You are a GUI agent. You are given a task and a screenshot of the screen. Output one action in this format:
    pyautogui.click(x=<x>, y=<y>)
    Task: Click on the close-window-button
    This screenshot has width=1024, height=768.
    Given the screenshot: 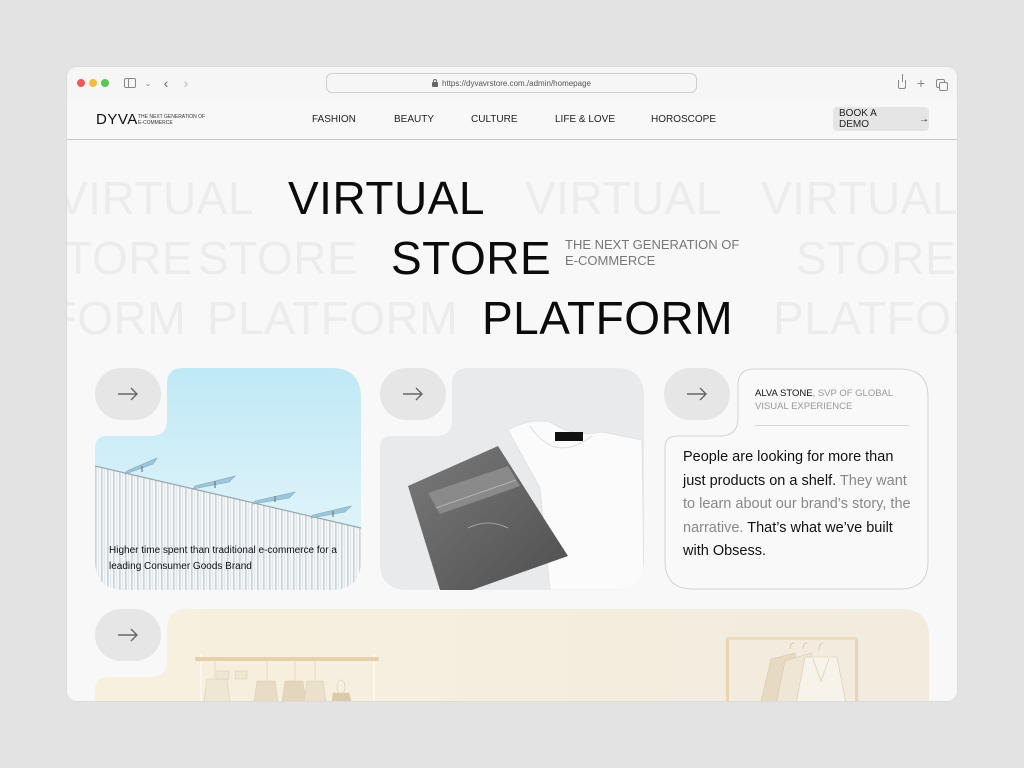 What is the action you would take?
    pyautogui.click(x=81, y=83)
    